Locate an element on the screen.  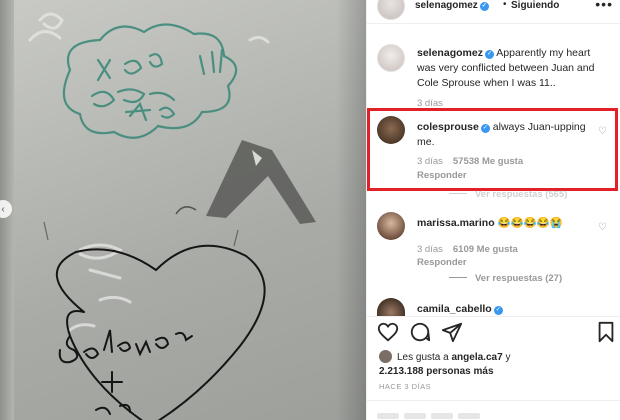
likes-prefix: Les gusta a is located at coordinates (423, 357).